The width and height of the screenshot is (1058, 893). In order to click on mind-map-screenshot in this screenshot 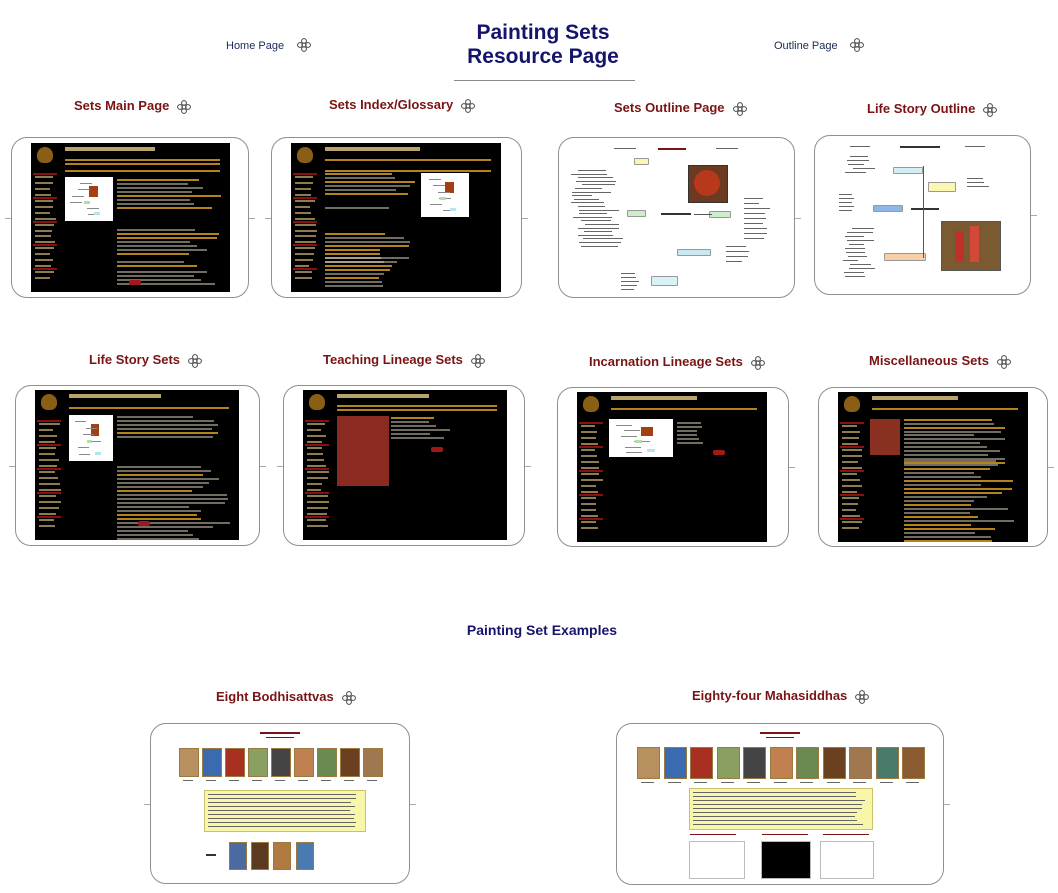, I will do `click(676, 217)`.